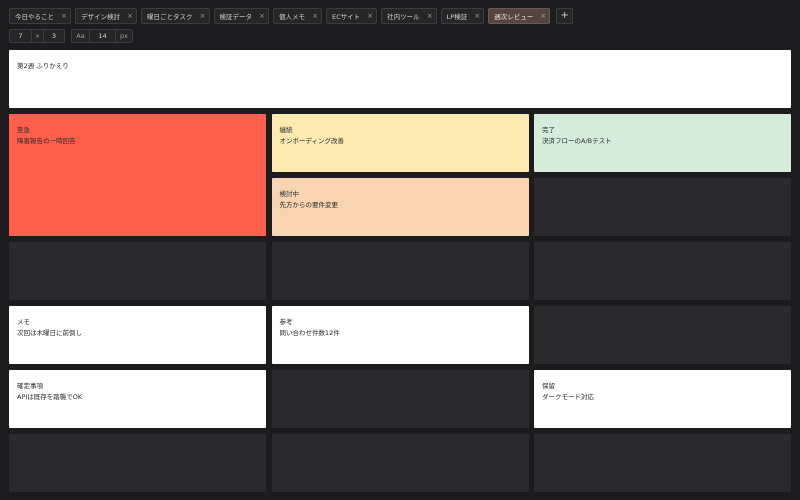 This screenshot has width=800, height=500. What do you see at coordinates (46, 141) in the screenshot?
I see `note-body: 障害報告の一時回答` at bounding box center [46, 141].